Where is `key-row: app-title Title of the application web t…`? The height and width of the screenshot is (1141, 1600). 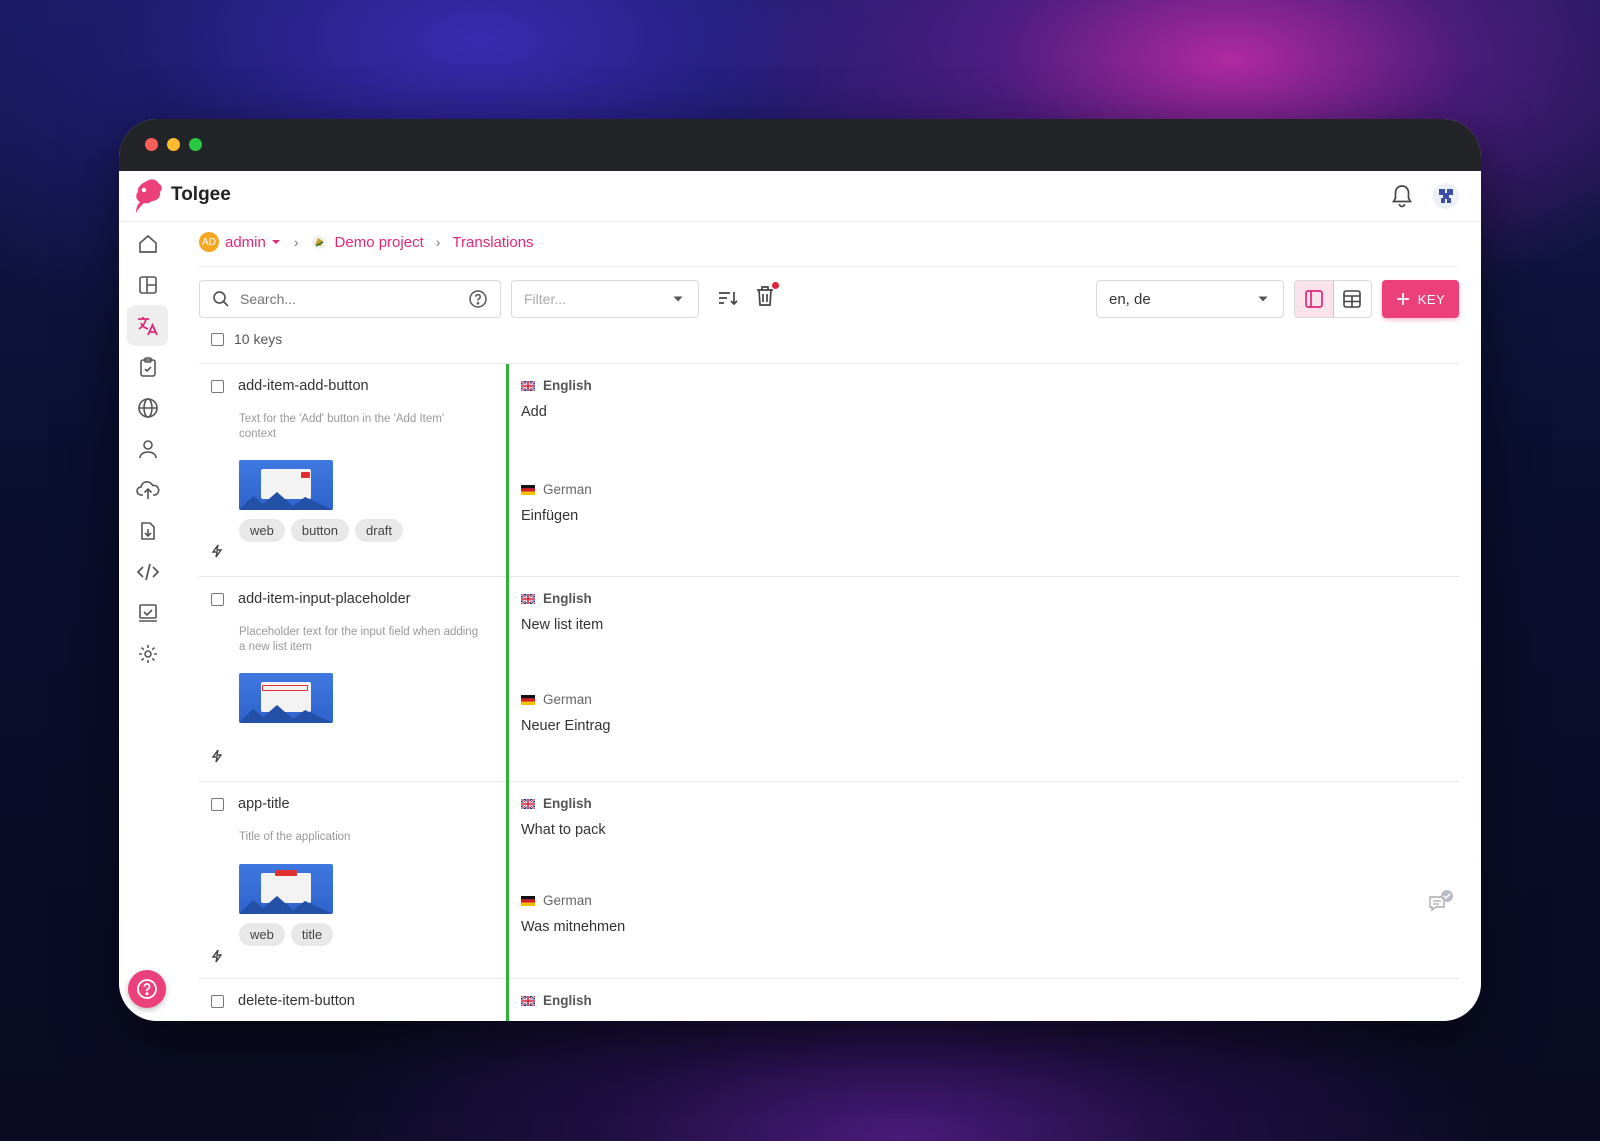 key-row: app-title Title of the application web t… is located at coordinates (829, 880).